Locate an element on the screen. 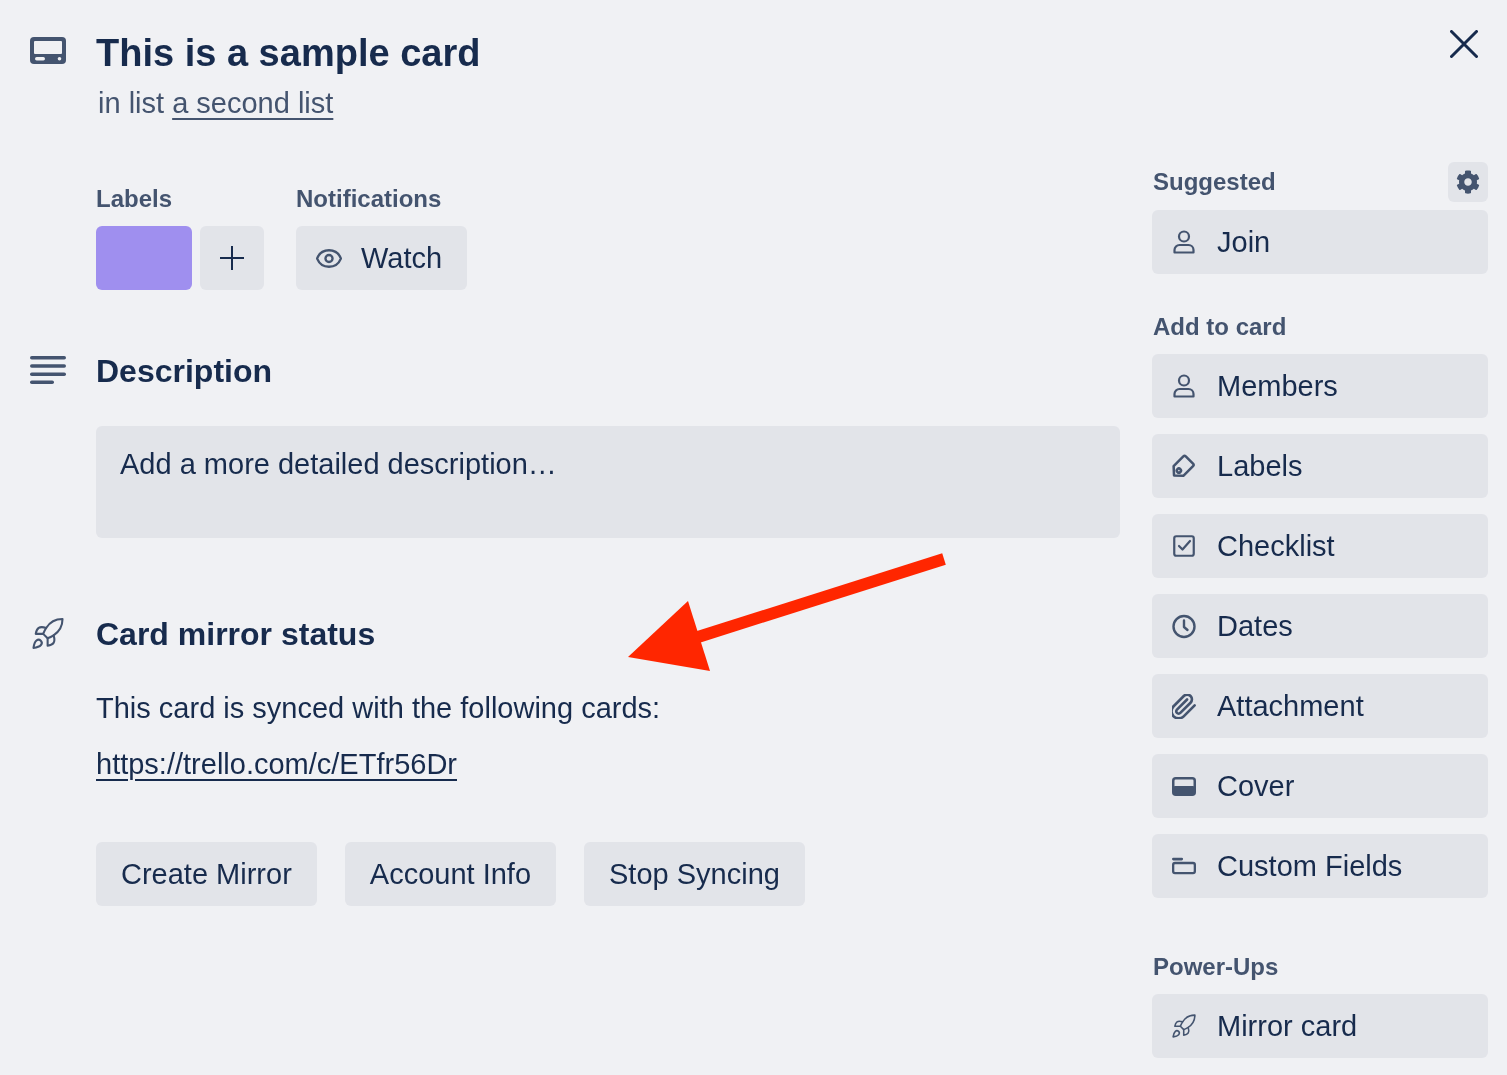 This screenshot has width=1507, height=1075. card-title: This is a sample card is located at coordinates (288, 53).